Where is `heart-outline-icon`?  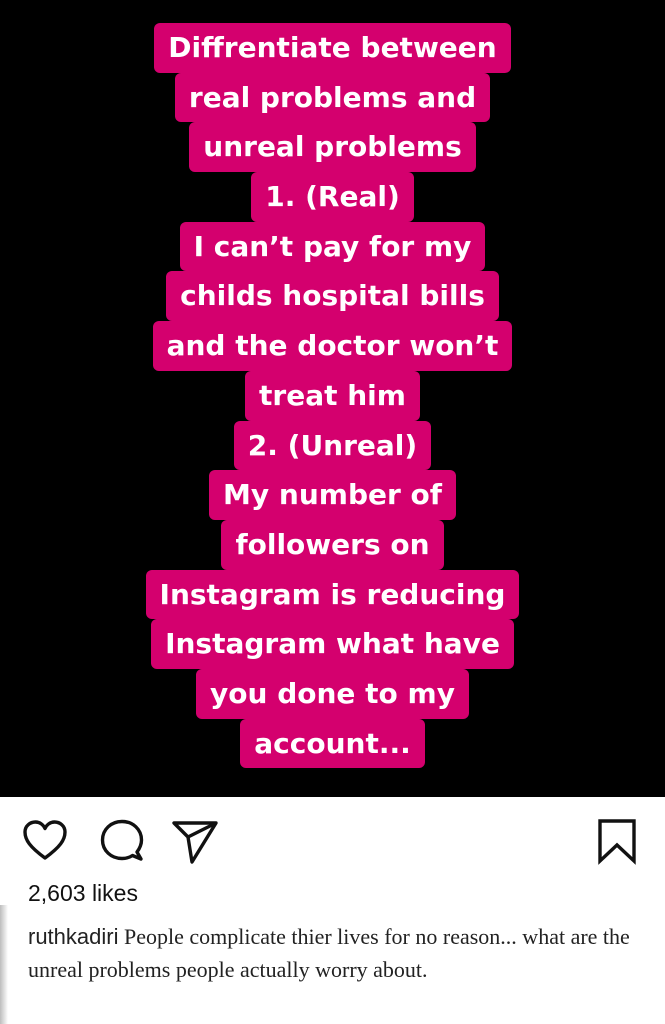 heart-outline-icon is located at coordinates (45, 841).